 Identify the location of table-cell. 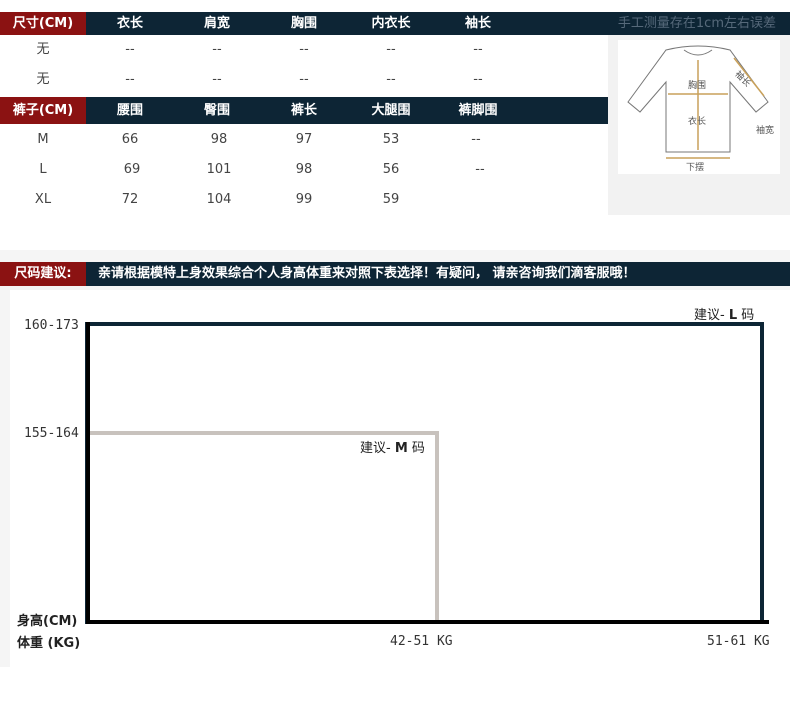
(478, 200).